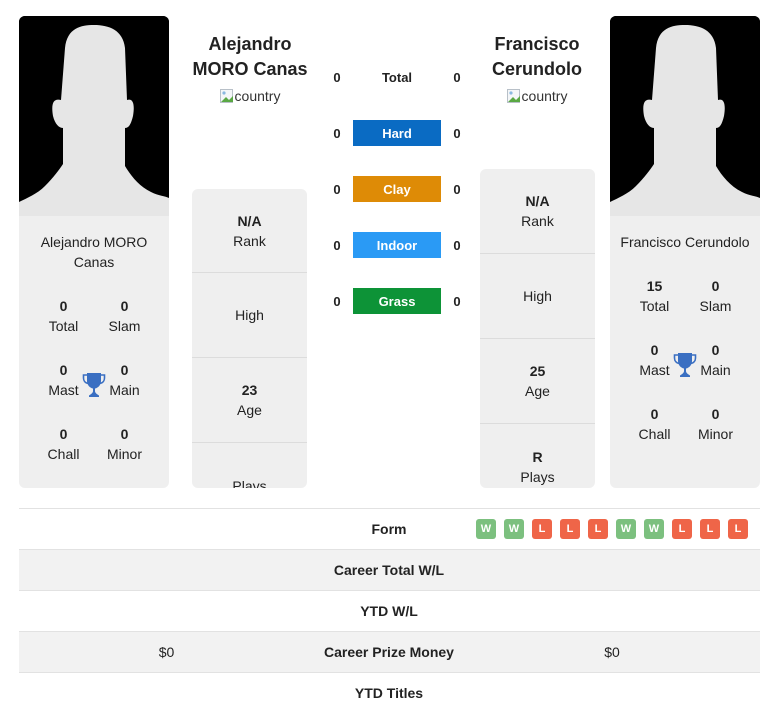  I want to click on surface-badge-hard: Hard, so click(397, 133).